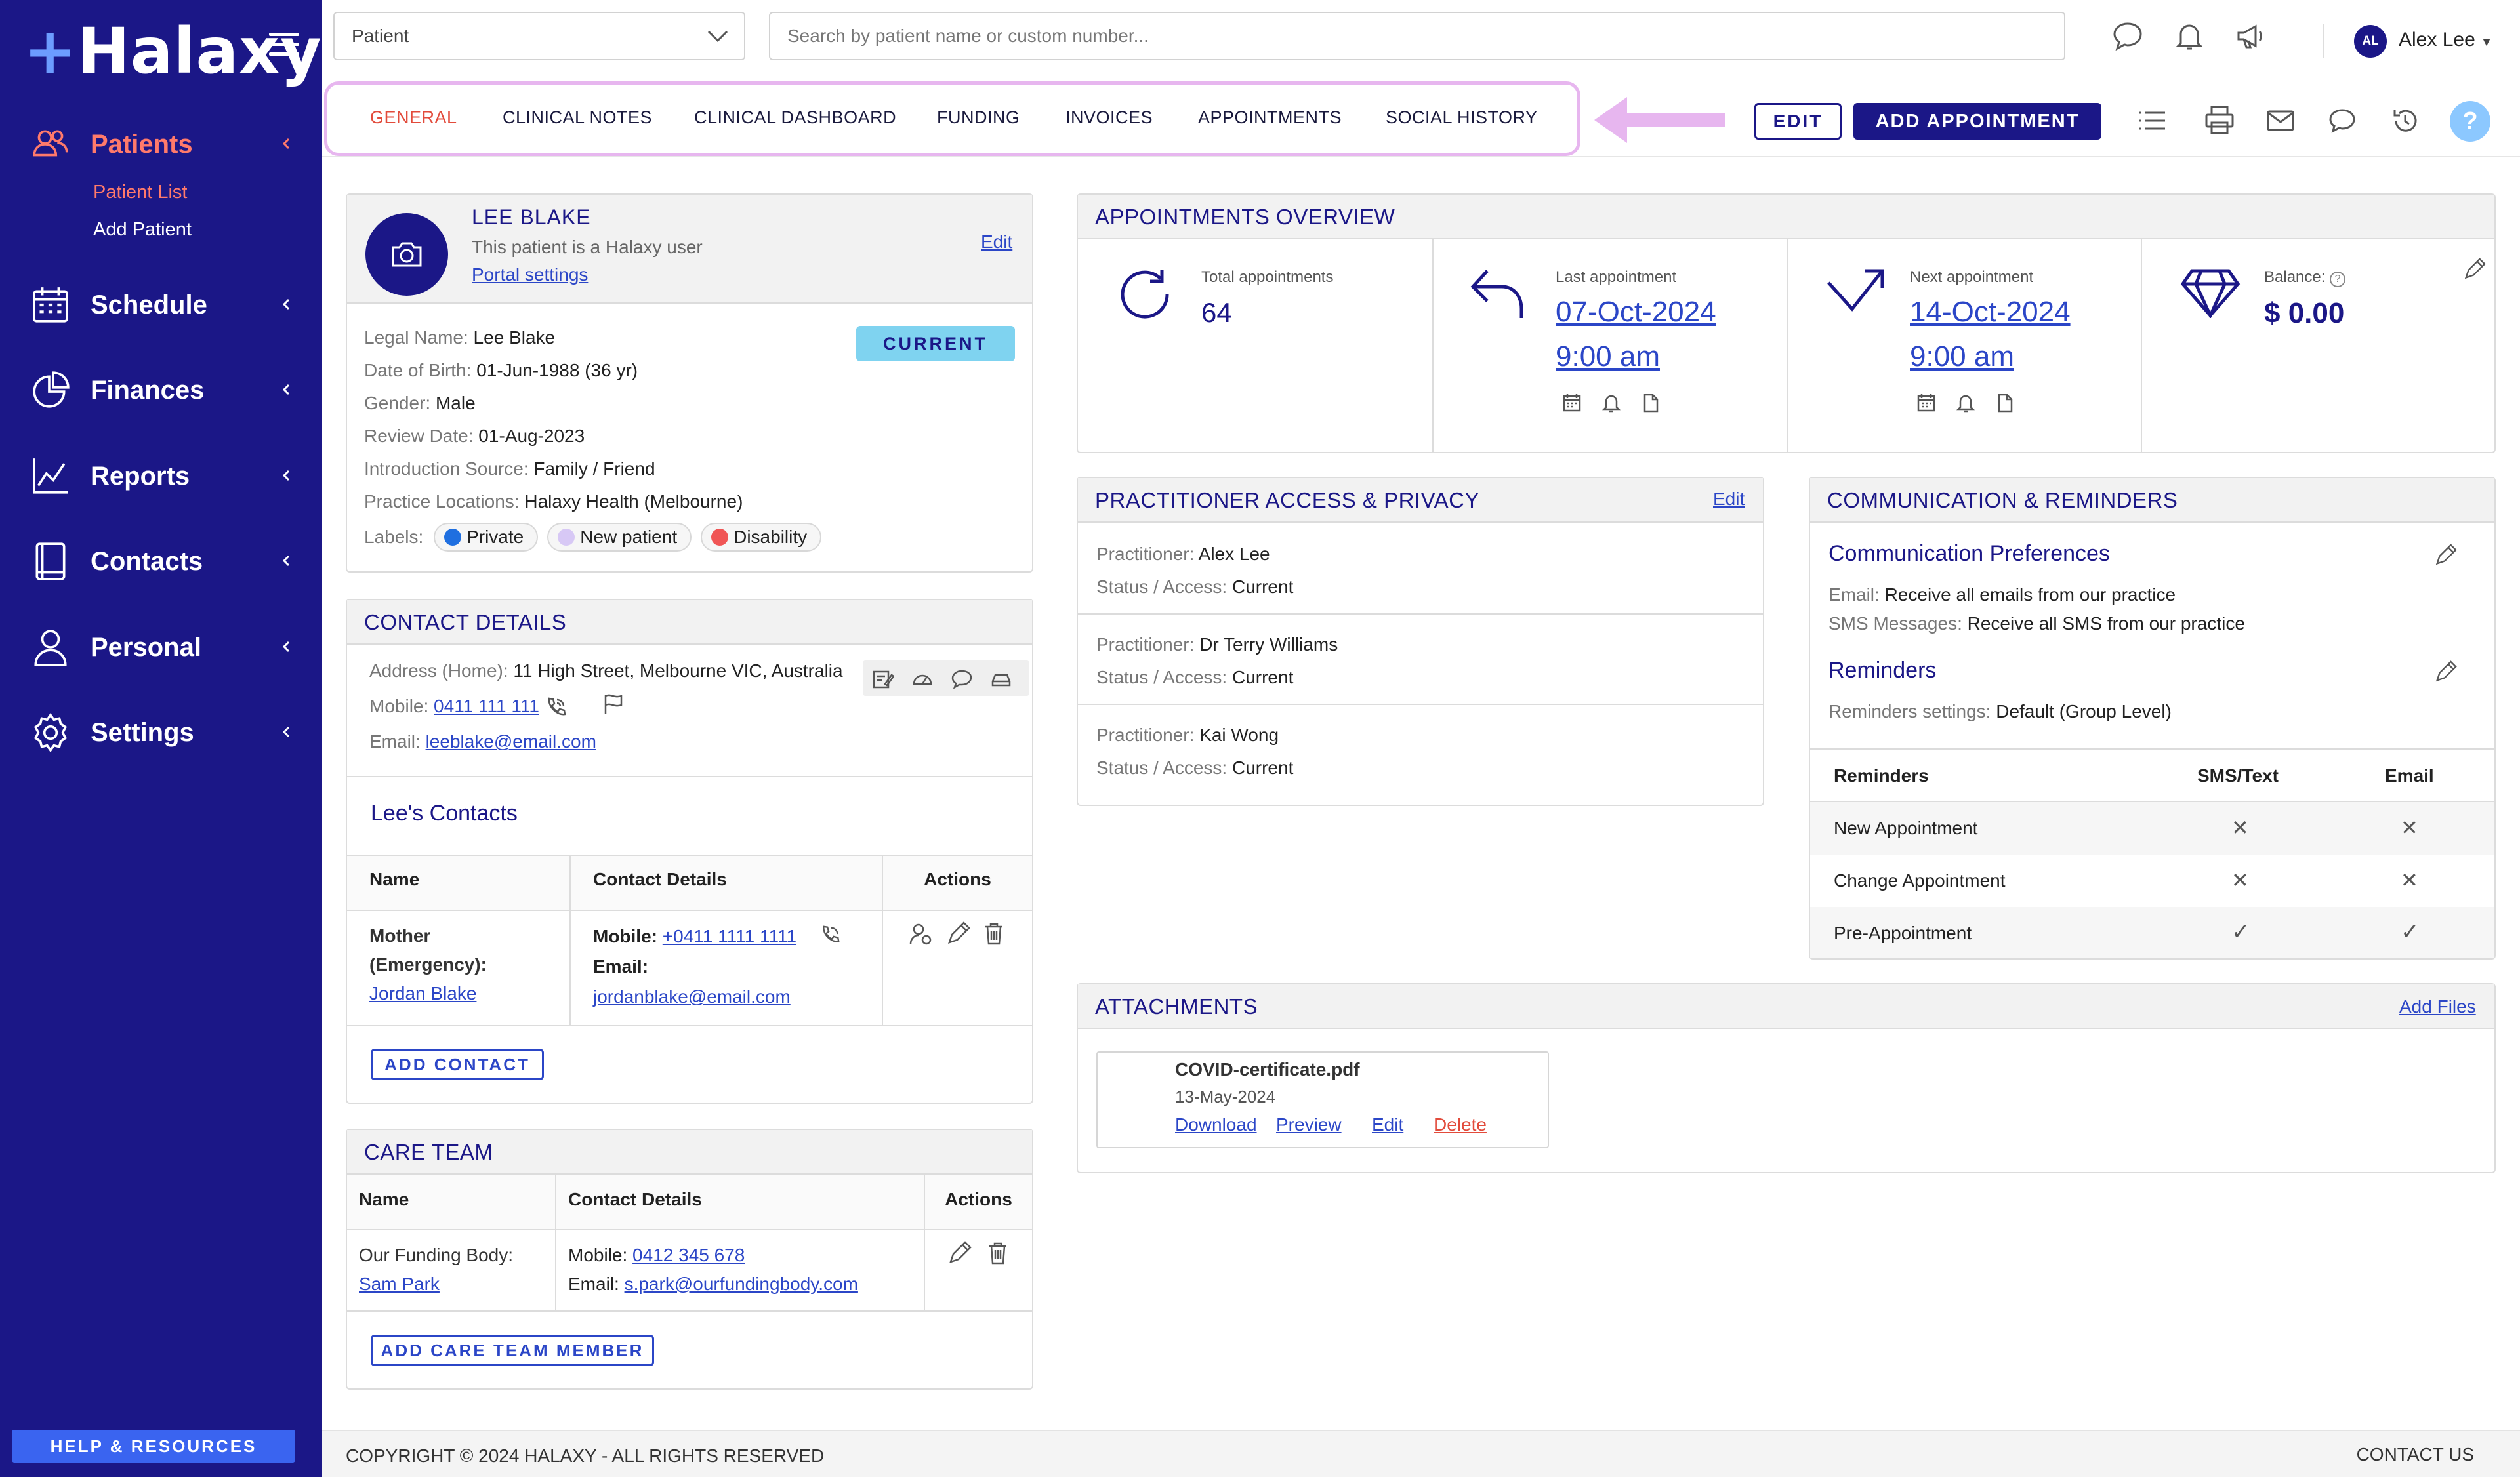  What do you see at coordinates (168, 561) in the screenshot?
I see `sidebar-item-contacts: Contacts` at bounding box center [168, 561].